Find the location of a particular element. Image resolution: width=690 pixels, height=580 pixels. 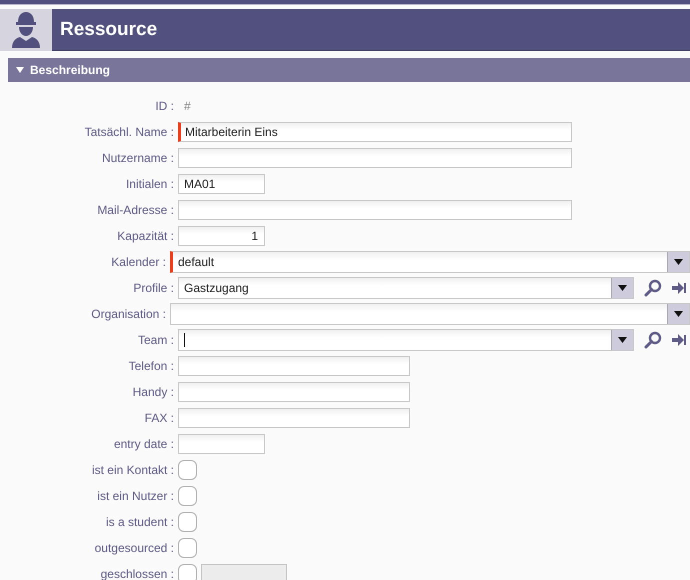

field-label: Tatsächl. Name : is located at coordinates (129, 132).